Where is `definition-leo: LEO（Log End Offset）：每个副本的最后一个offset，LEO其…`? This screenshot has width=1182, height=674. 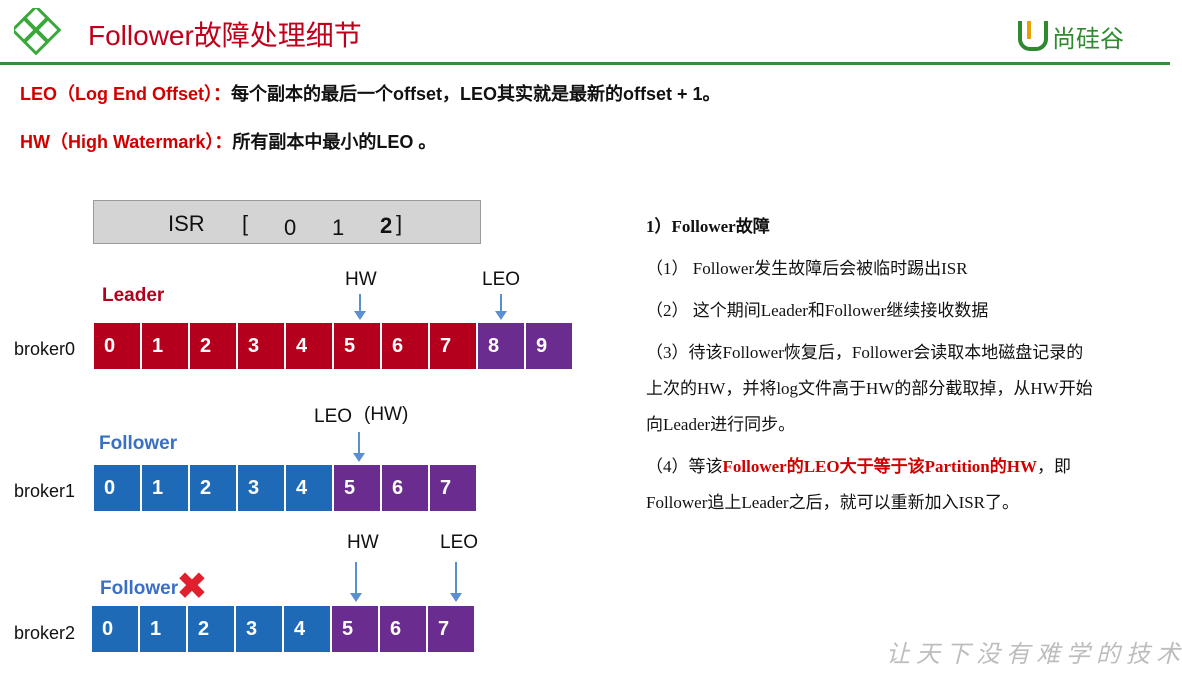 definition-leo: LEO（Log End Offset）：每个副本的最后一个offset，LEO其… is located at coordinates (370, 93).